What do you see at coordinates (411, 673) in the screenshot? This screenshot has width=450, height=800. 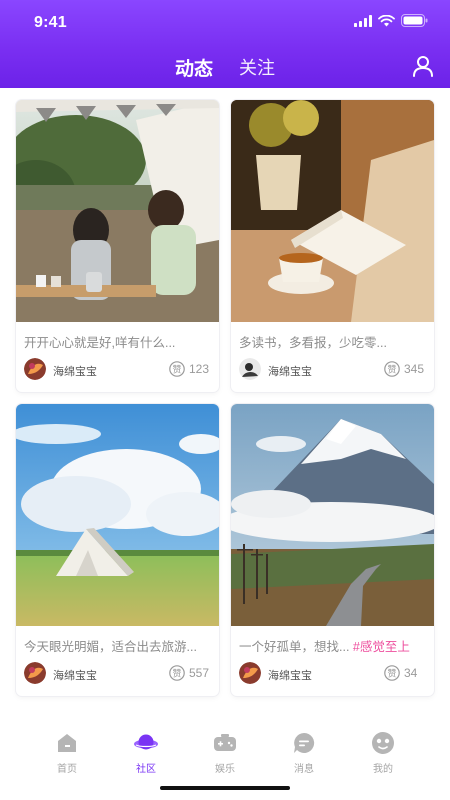 I see `like-count: 34` at bounding box center [411, 673].